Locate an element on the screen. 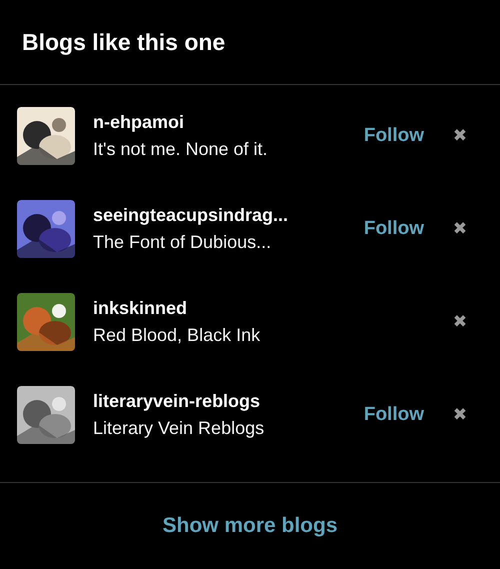 The height and width of the screenshot is (569, 500). blog-description: Red Blood, Black Ink is located at coordinates (177, 335).